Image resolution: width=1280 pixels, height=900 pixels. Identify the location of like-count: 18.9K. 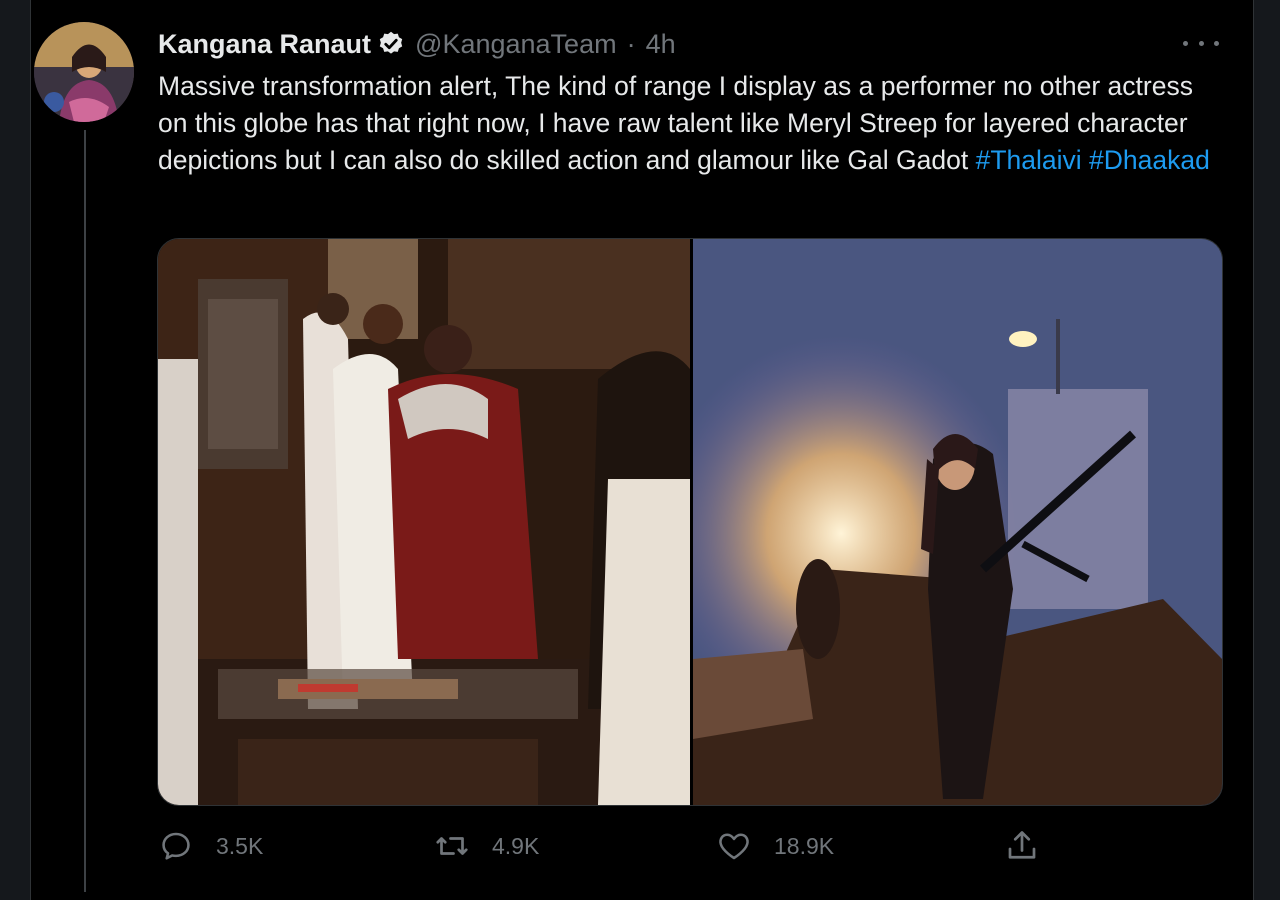
(804, 845).